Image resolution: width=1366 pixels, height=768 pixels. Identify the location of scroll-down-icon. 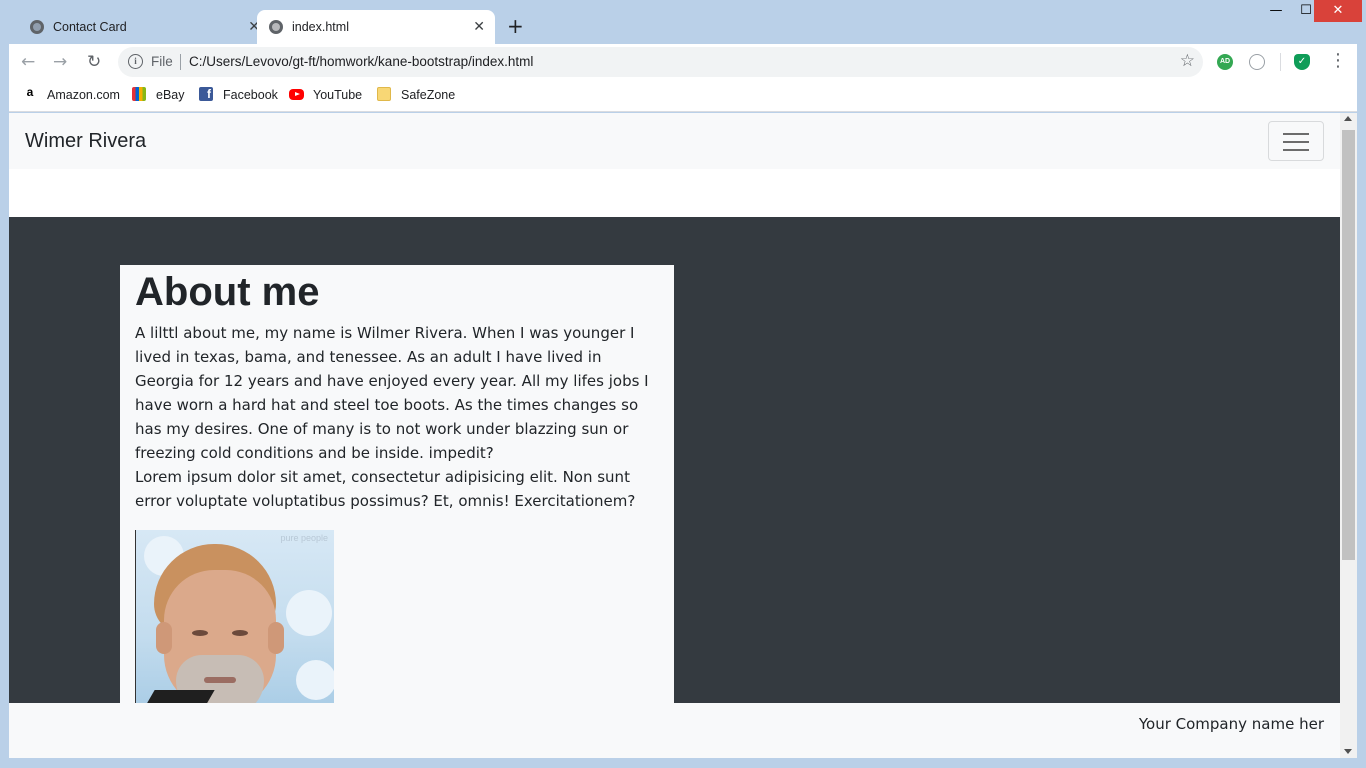
(1348, 751).